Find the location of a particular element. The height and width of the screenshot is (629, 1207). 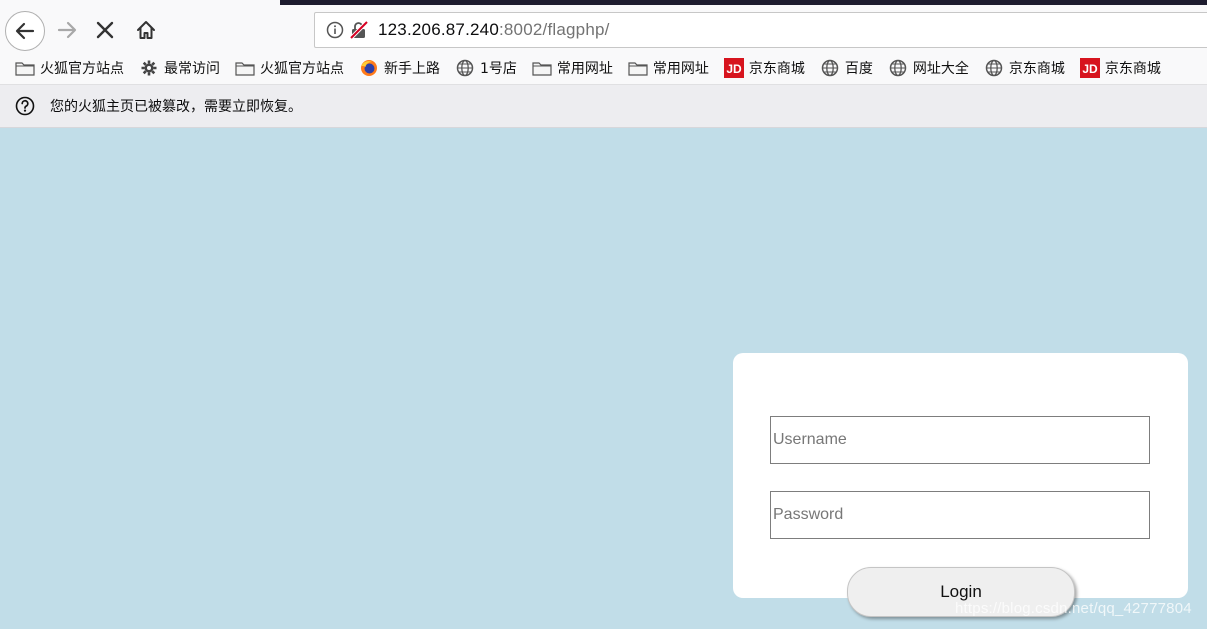

address-bar: 123.206.87.240:8002/flagphp/ is located at coordinates (760, 30).